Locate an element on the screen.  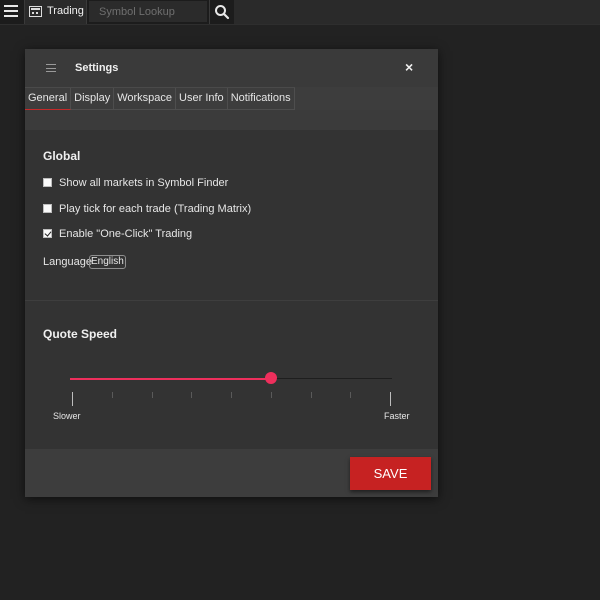
language-select: English is located at coordinates (107, 262).